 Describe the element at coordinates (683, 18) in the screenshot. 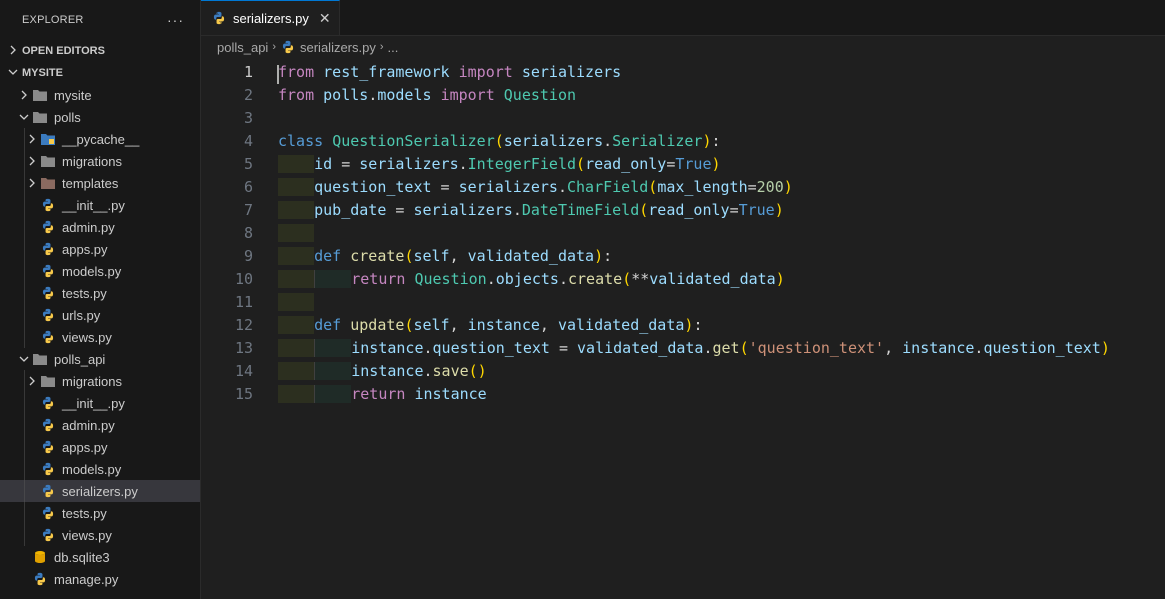

I see `tab-bar: serializers.py ✕` at that location.